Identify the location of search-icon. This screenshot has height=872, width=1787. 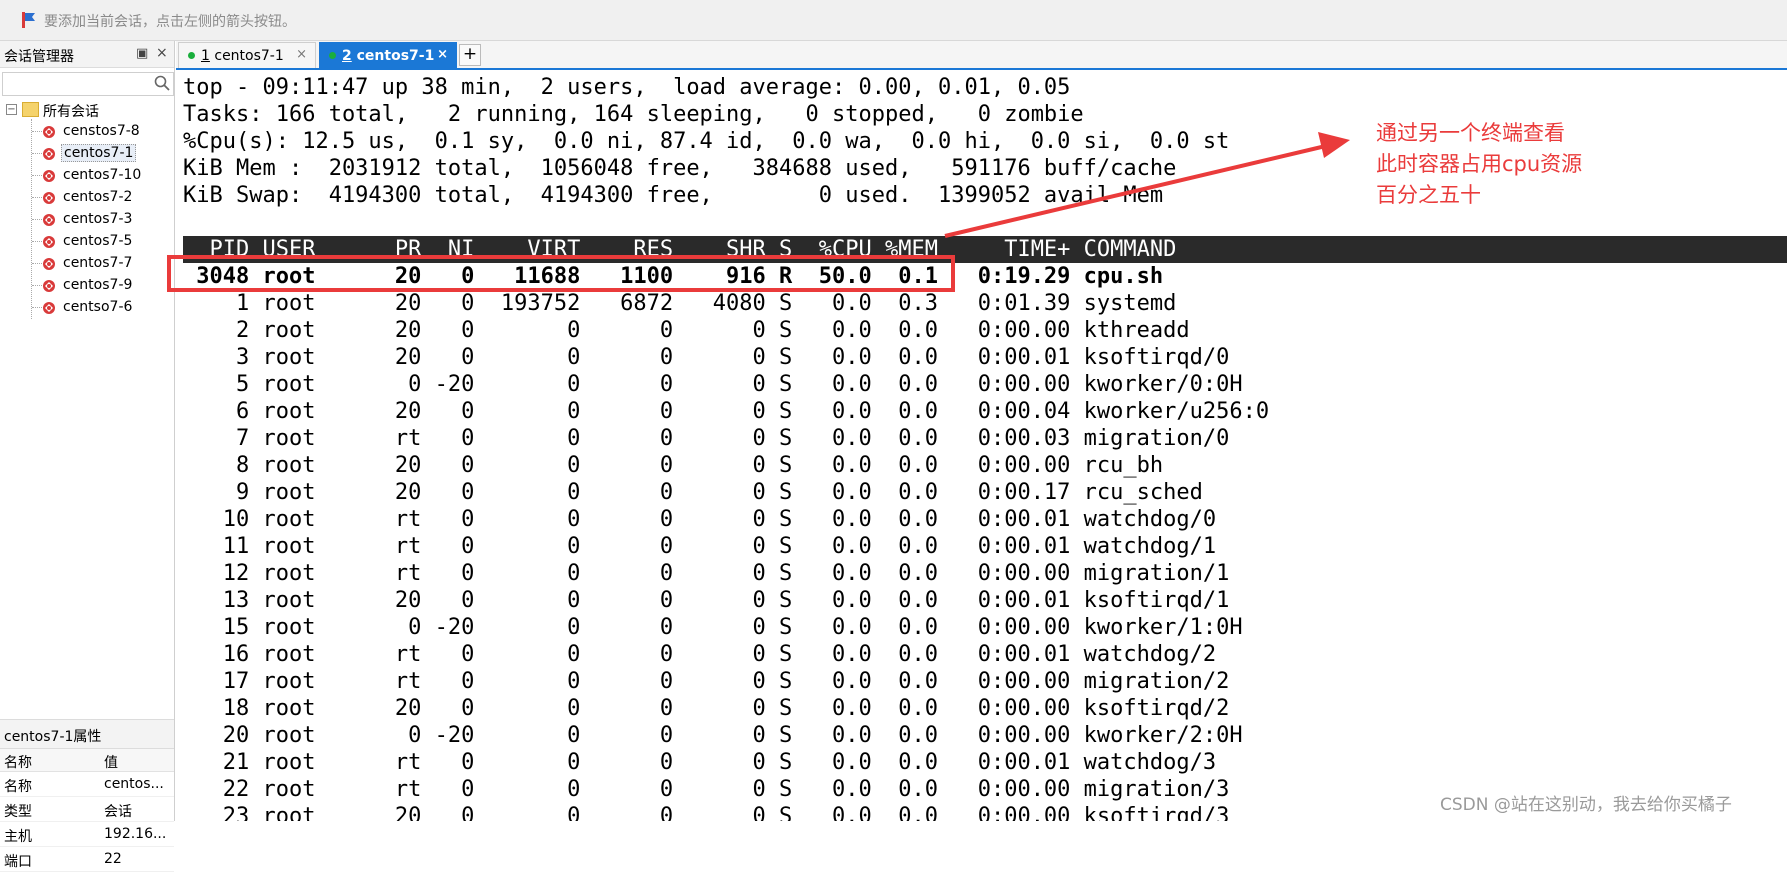
(162, 83).